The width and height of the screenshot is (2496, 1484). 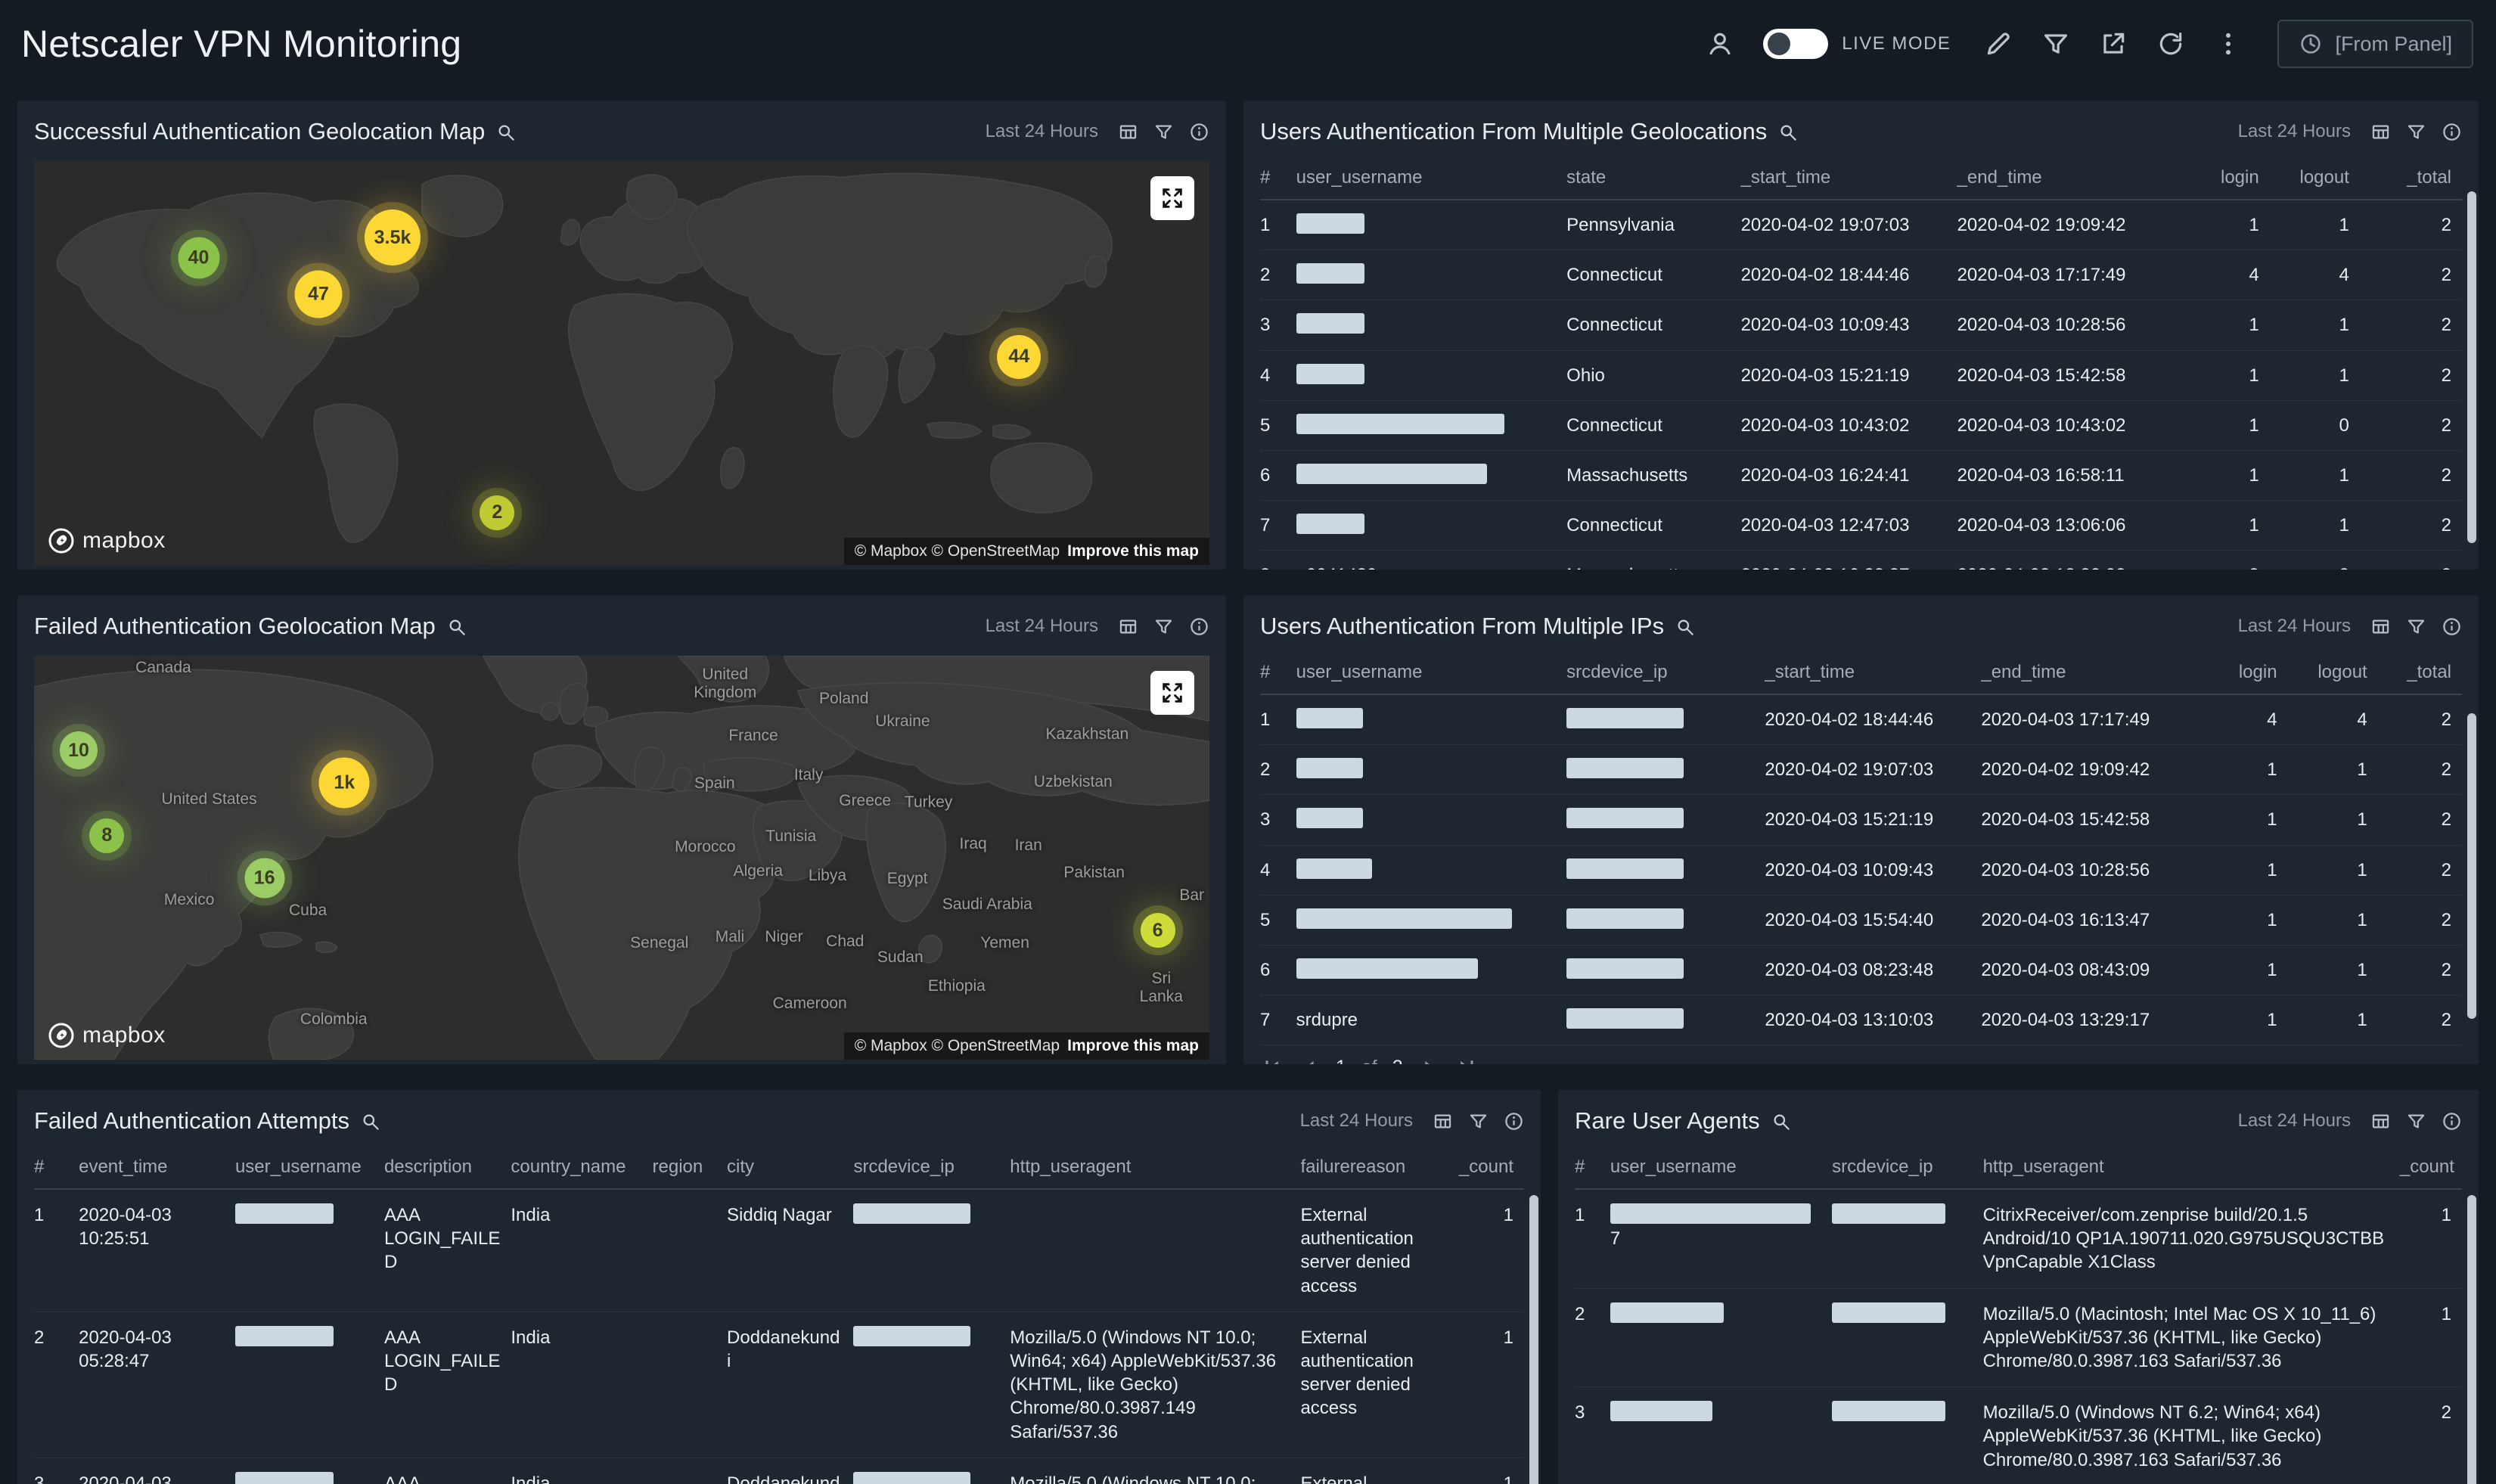 What do you see at coordinates (2170, 43) in the screenshot?
I see `refresh-icon` at bounding box center [2170, 43].